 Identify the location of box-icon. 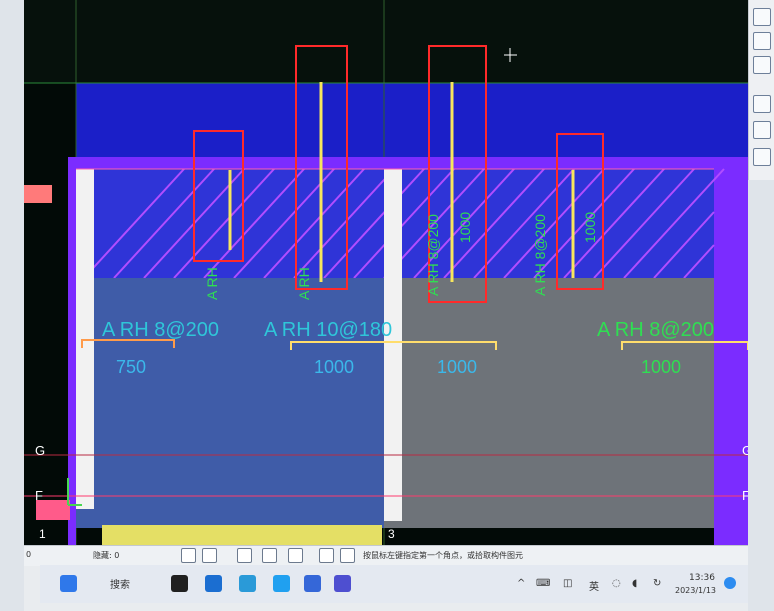
(762, 41).